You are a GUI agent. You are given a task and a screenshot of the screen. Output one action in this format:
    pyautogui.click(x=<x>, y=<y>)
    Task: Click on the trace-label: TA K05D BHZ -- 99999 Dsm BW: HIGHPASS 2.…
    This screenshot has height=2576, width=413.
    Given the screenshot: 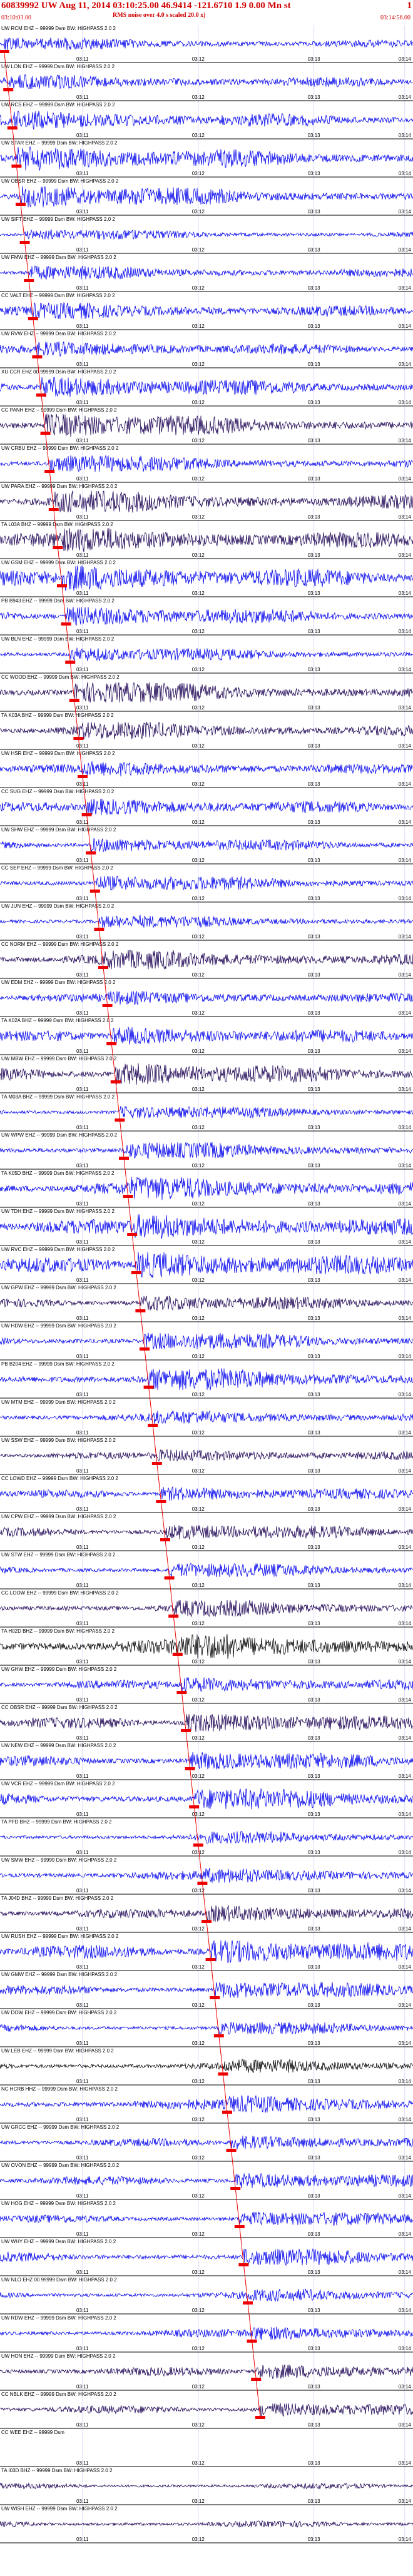 What is the action you would take?
    pyautogui.click(x=58, y=1173)
    